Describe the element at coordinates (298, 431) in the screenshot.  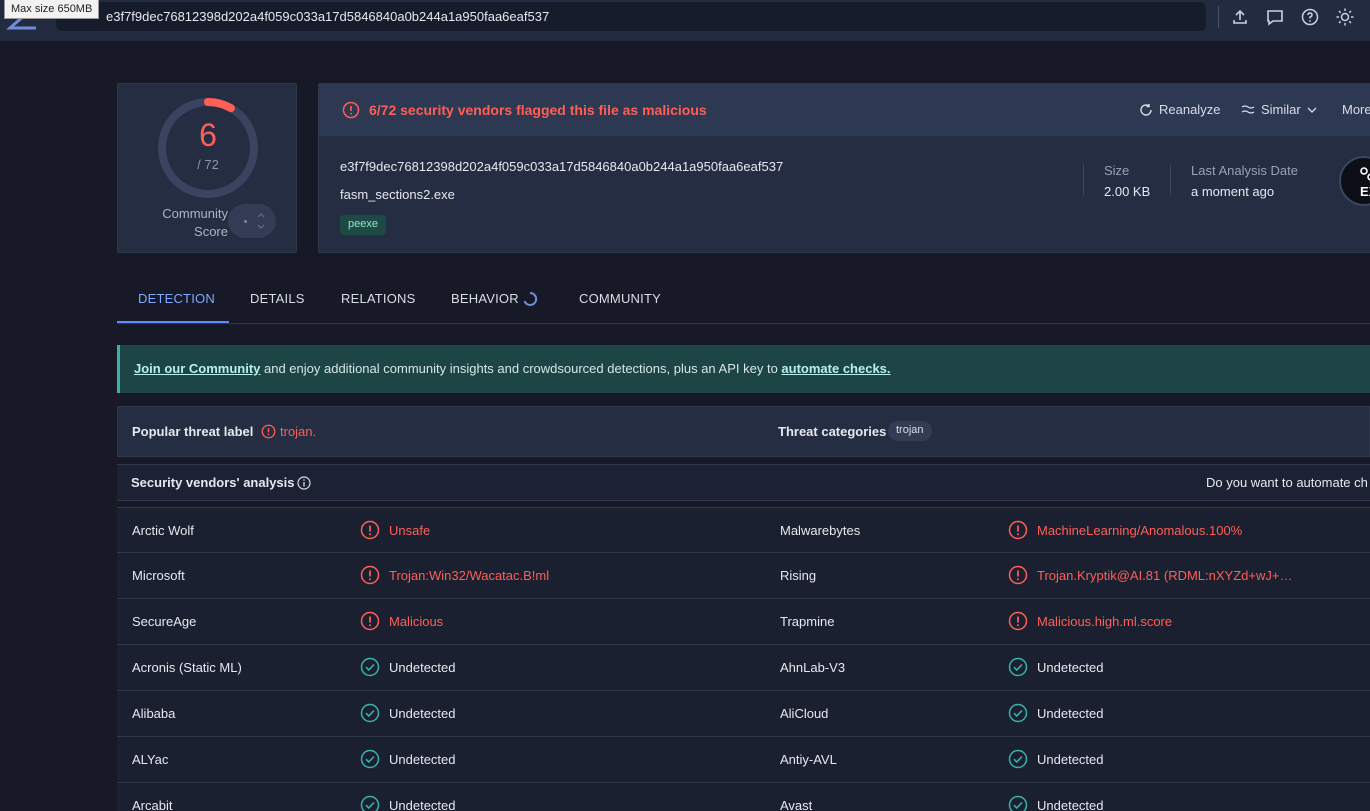
I see `popular-threat-value: trojan.` at that location.